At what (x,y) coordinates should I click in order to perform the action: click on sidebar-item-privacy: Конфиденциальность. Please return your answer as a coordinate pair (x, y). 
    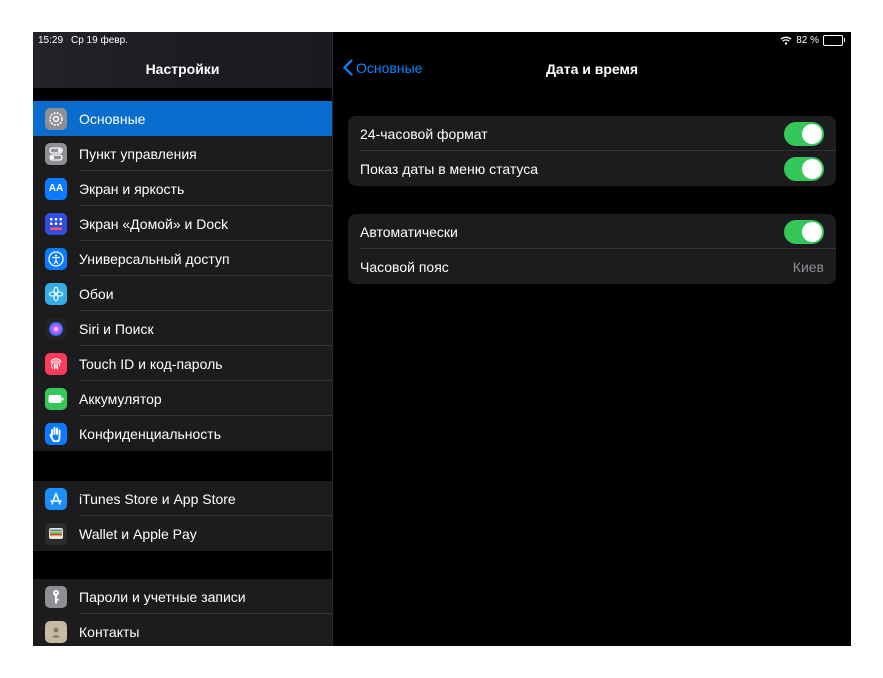
    Looking at the image, I should click on (182, 433).